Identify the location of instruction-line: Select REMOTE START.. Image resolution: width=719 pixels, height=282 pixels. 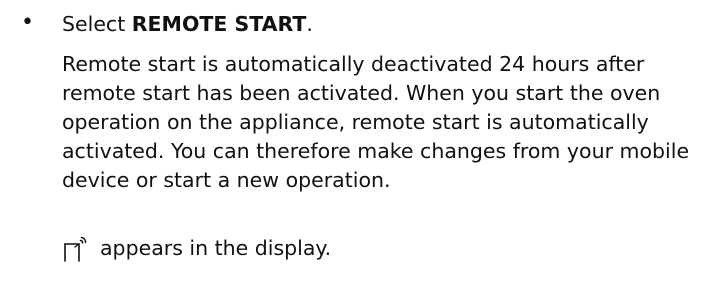
(187, 24).